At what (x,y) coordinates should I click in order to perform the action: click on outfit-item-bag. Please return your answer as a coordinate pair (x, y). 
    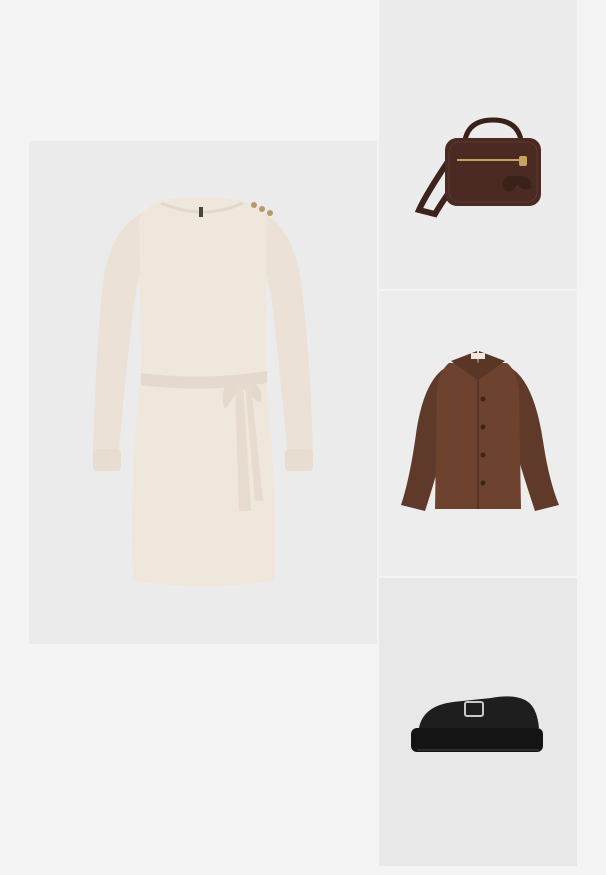
    Looking at the image, I should click on (478, 144).